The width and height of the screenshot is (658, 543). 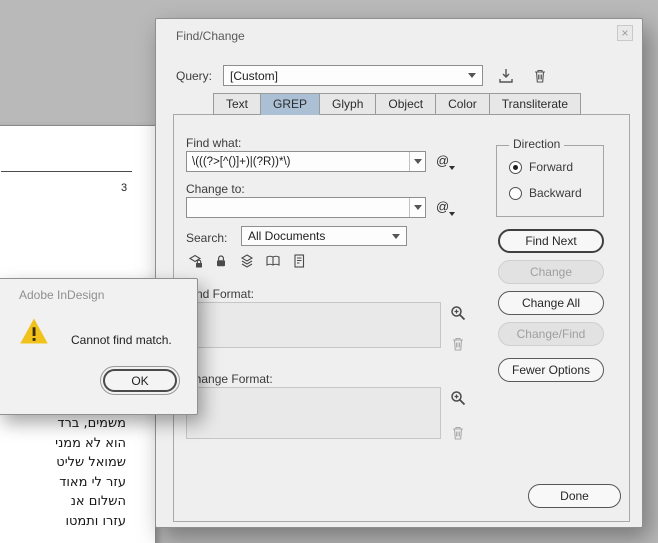 I want to click on footnote-page-icon, so click(x=299, y=261).